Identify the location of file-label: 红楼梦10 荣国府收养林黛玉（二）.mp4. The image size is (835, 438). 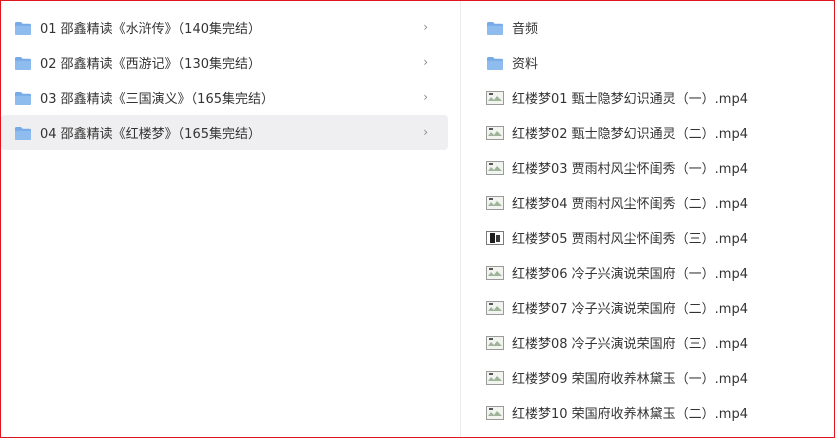
(630, 414).